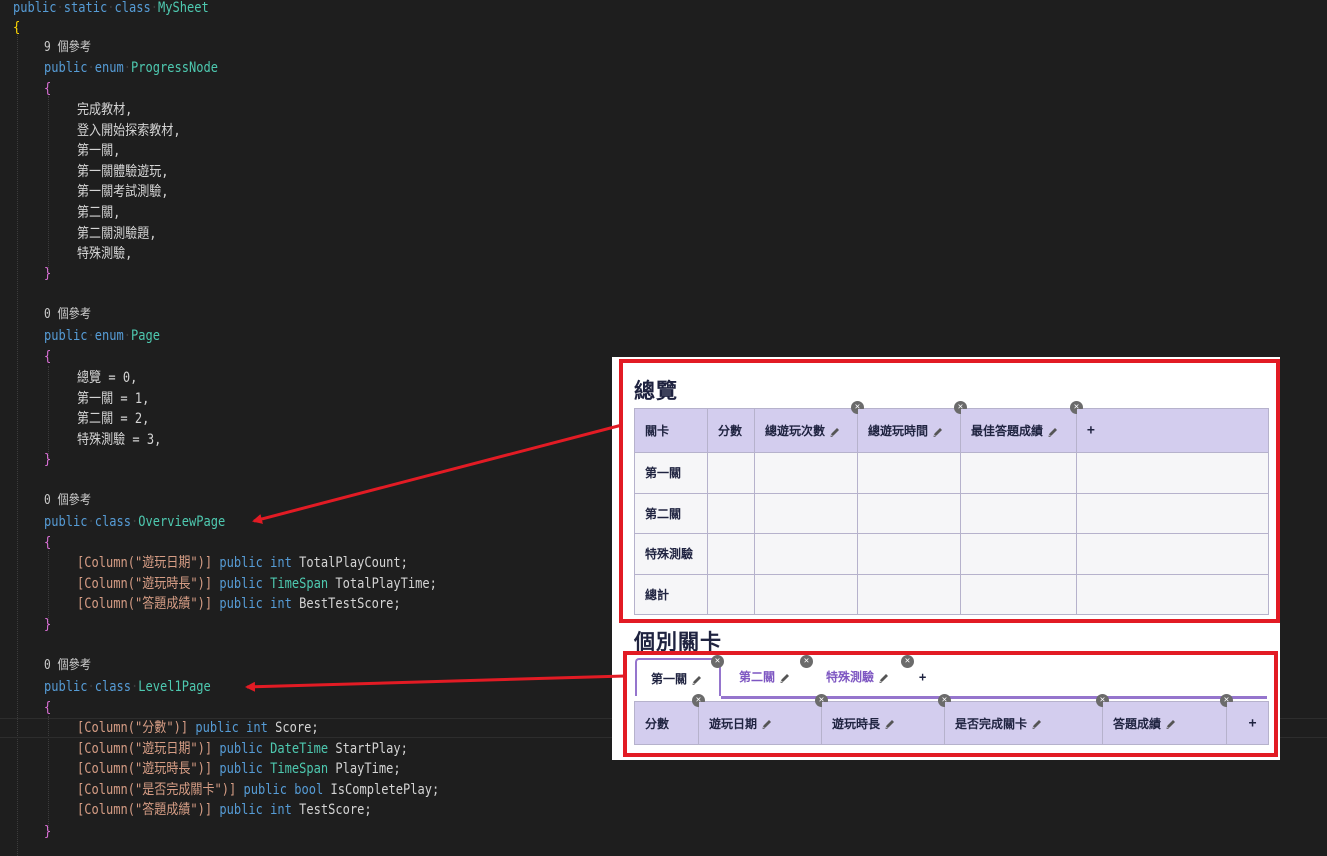 This screenshot has height=856, width=1327. What do you see at coordinates (67, 48) in the screenshot?
I see `codelens-references: 9 個參考` at bounding box center [67, 48].